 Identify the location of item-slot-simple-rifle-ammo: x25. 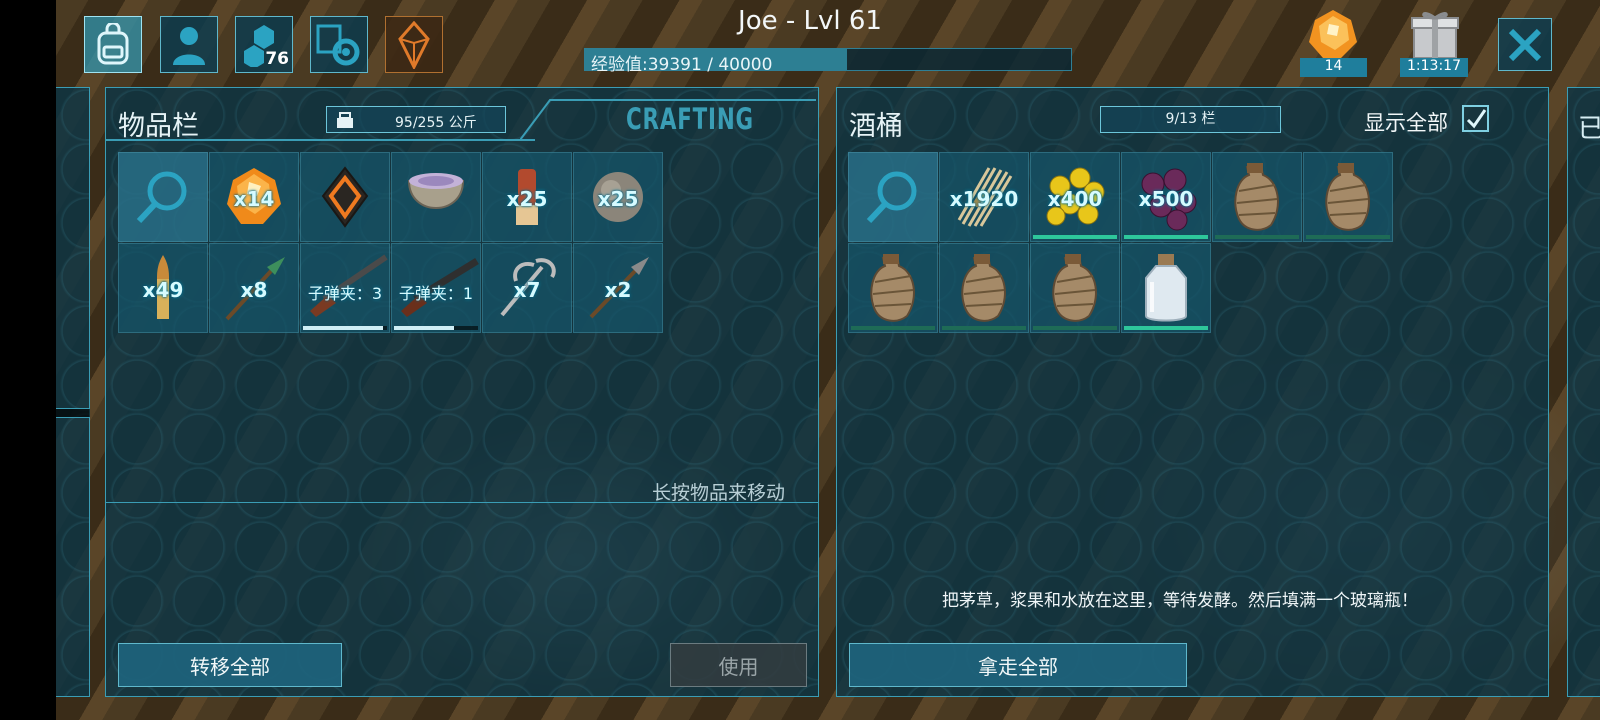
(527, 197).